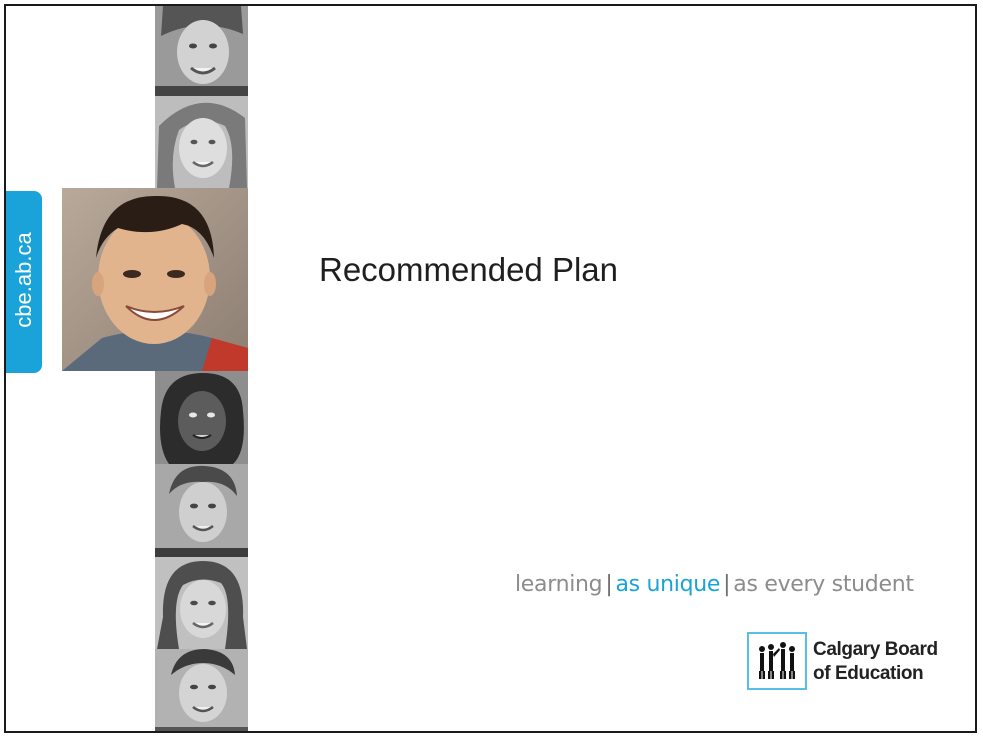 The image size is (983, 737). What do you see at coordinates (668, 584) in the screenshot?
I see `tagline-as-unique: as unique` at bounding box center [668, 584].